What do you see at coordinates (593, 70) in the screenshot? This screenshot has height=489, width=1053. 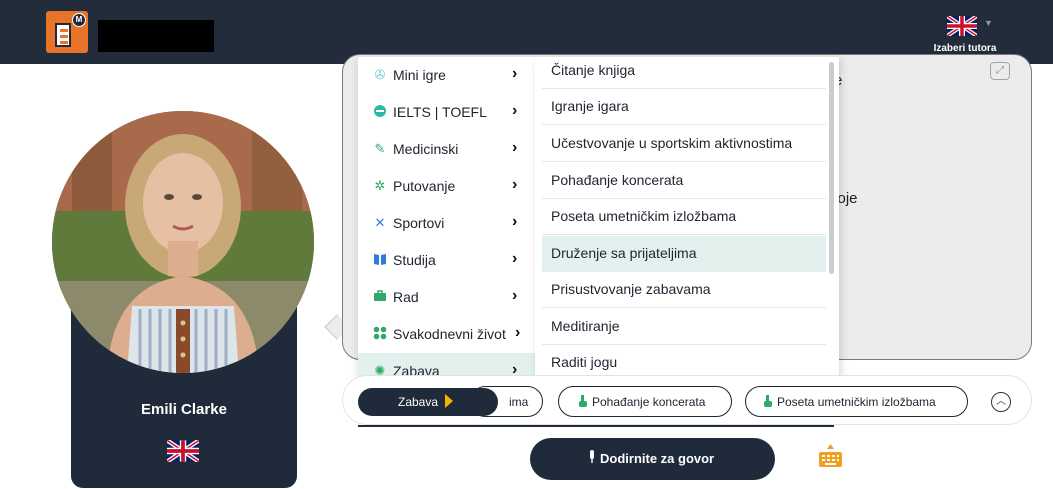 I see `subcategory-label: Čitanje knjiga` at bounding box center [593, 70].